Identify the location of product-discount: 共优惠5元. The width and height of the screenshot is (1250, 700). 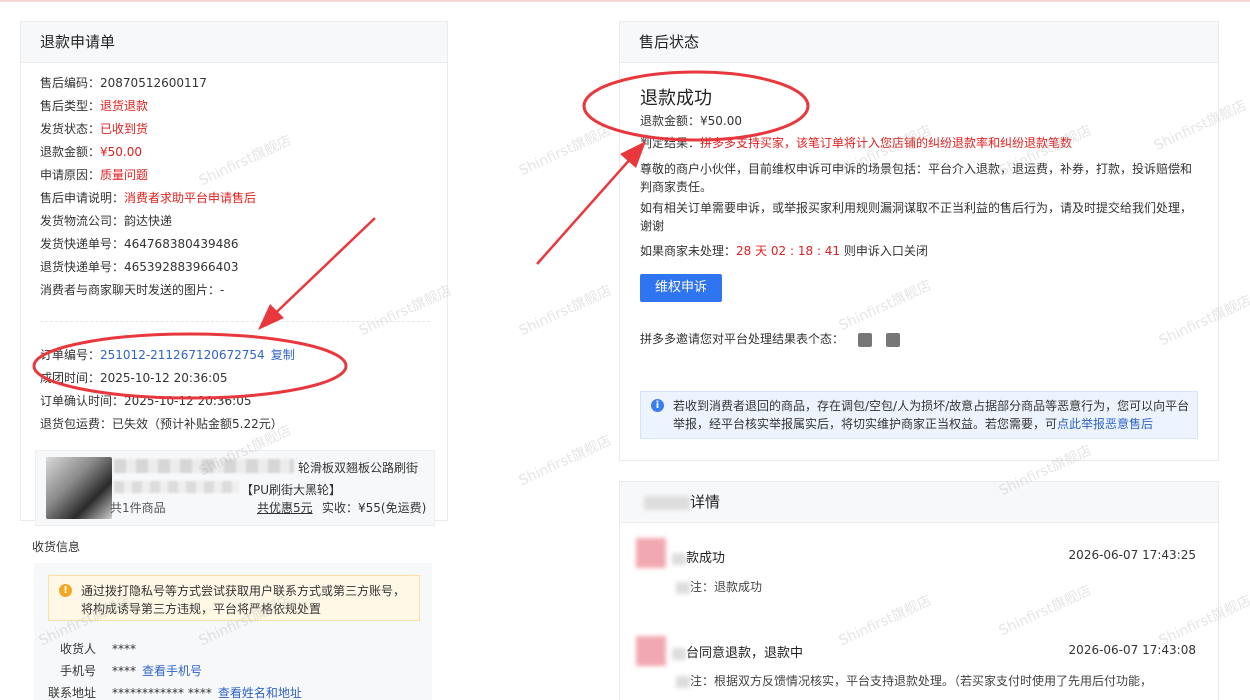
(285, 507).